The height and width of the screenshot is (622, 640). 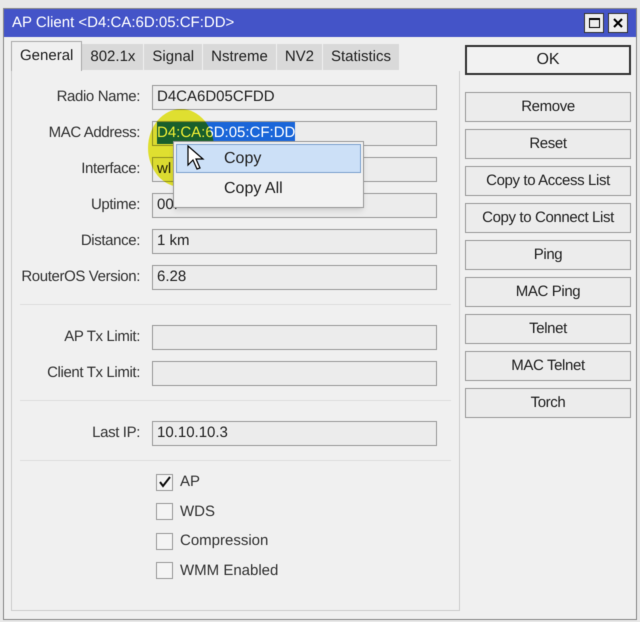 What do you see at coordinates (80, 276) in the screenshot?
I see `field-label: RouterOS Version:` at bounding box center [80, 276].